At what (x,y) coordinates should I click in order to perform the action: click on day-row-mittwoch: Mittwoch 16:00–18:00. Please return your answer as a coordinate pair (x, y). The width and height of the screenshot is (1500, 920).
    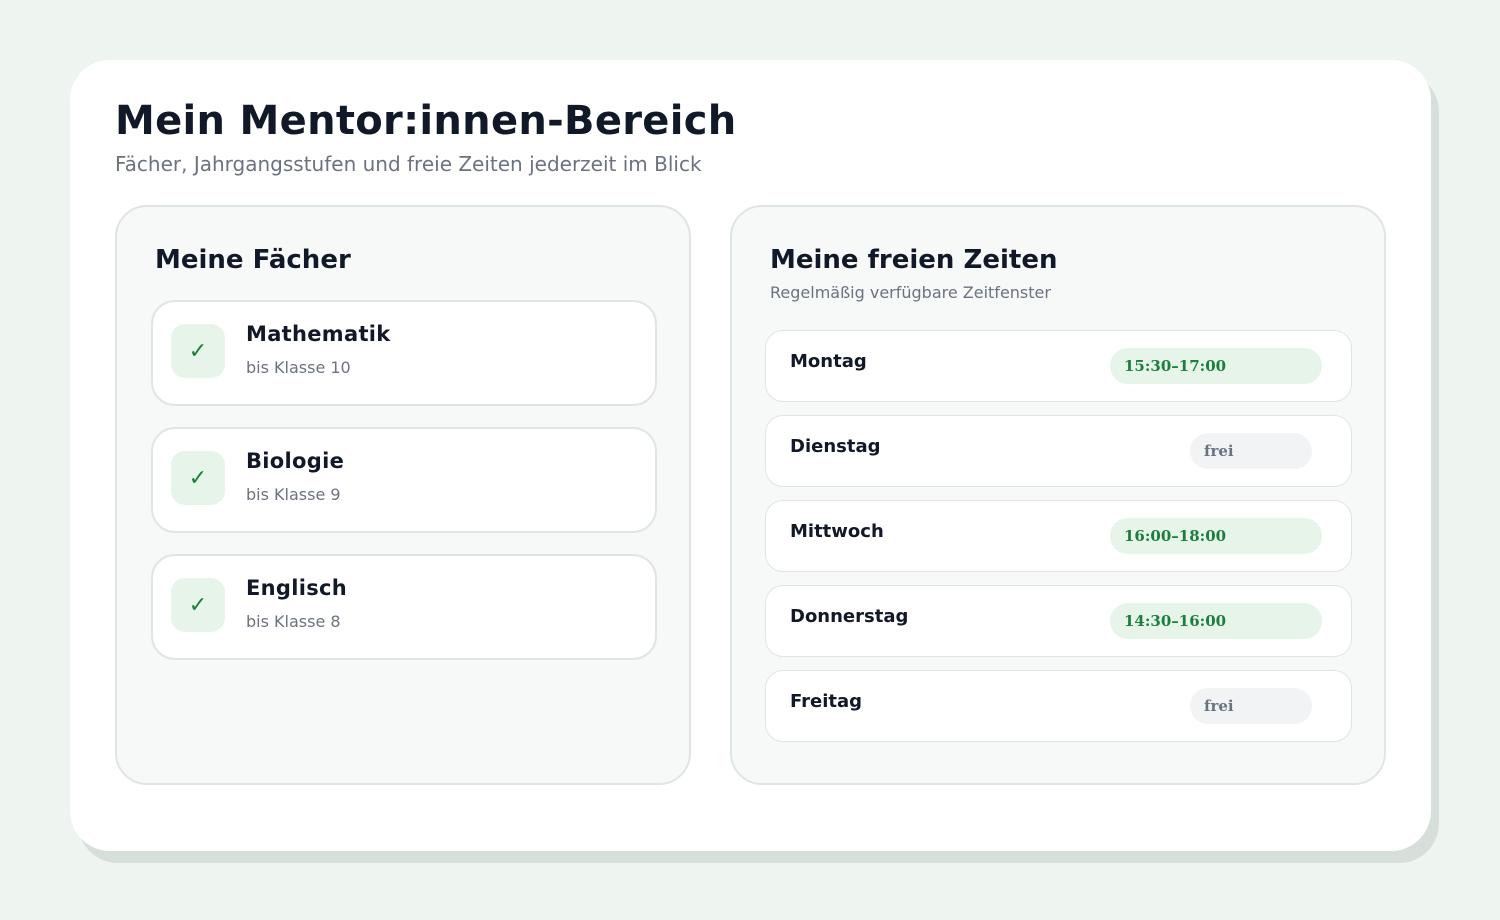
    Looking at the image, I should click on (1058, 536).